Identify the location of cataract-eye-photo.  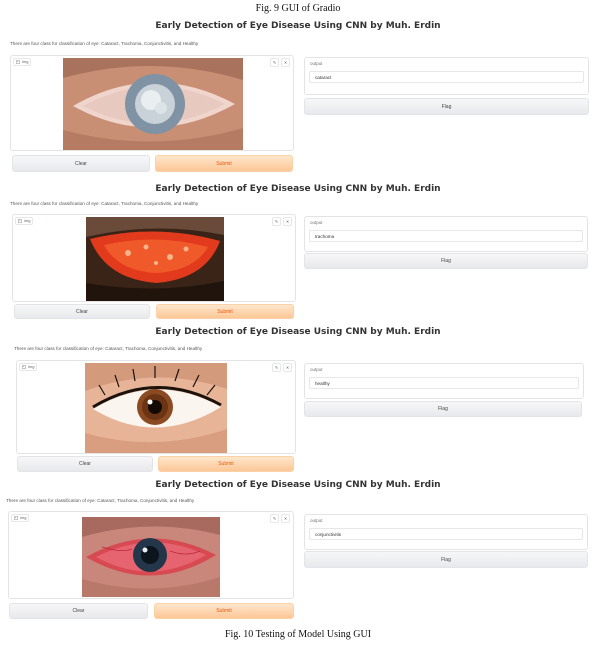
(153, 104).